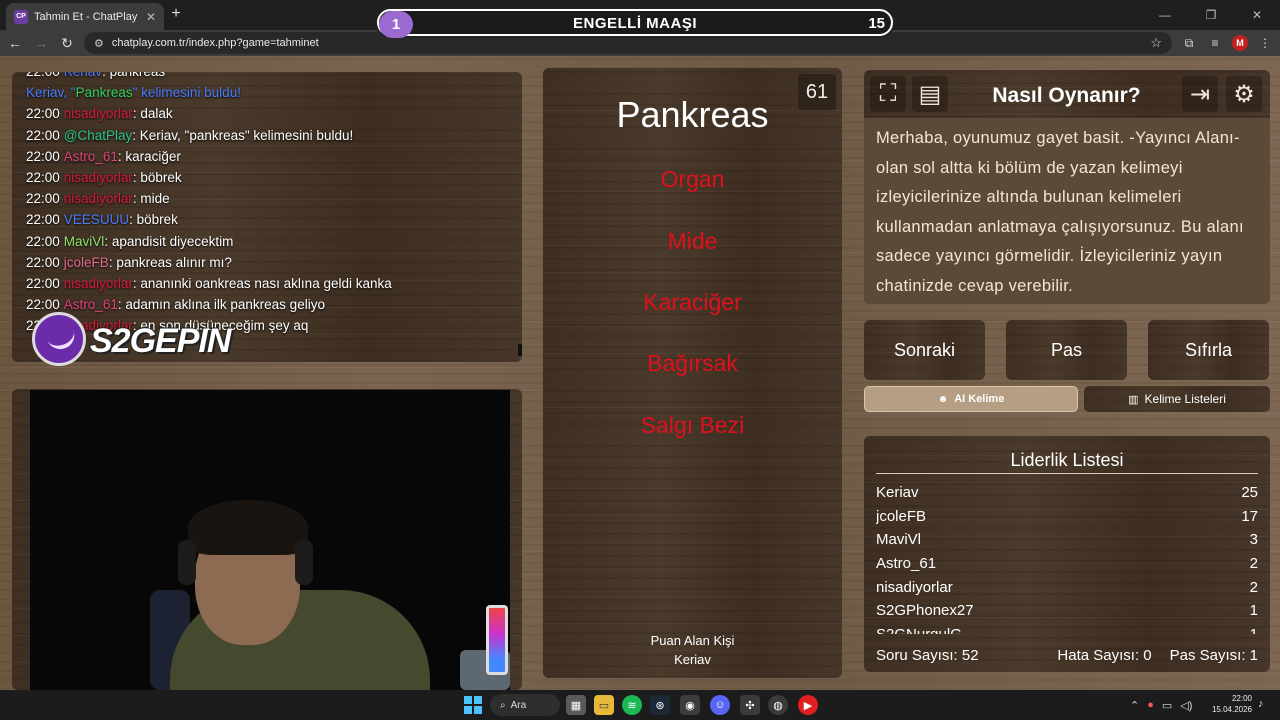 The height and width of the screenshot is (720, 1280). What do you see at coordinates (924, 350) in the screenshot?
I see `next-button: Sonraki` at bounding box center [924, 350].